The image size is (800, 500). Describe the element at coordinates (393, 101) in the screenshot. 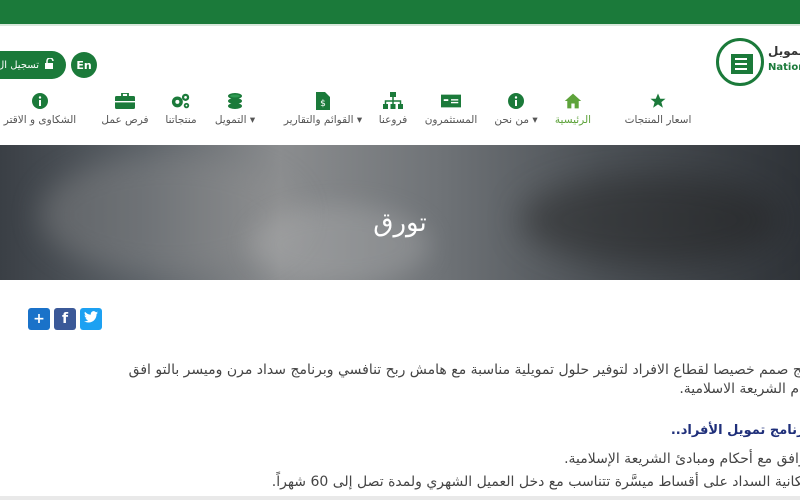

I see `sitemap-icon` at that location.